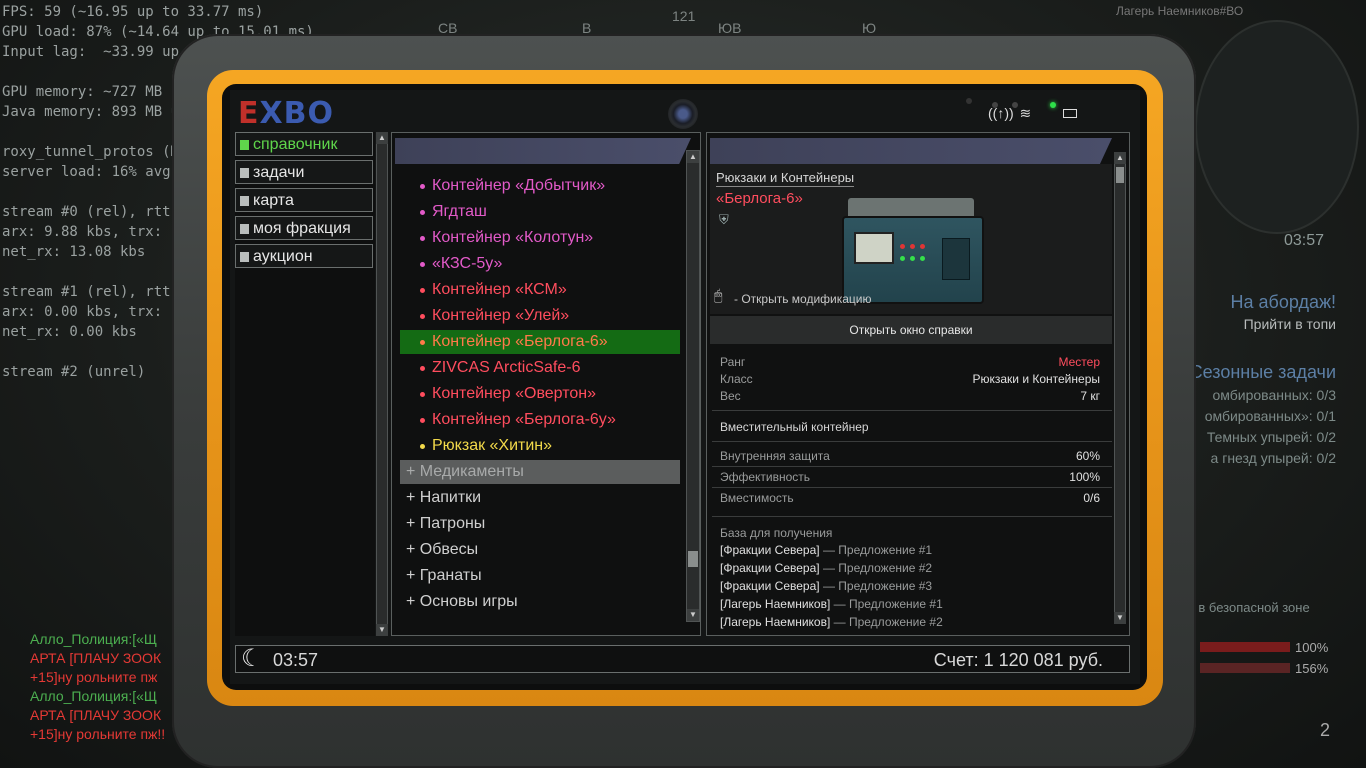  What do you see at coordinates (826, 586) in the screenshot?
I see `base-offer-link: [Фракции Севера] — Предложение #3` at bounding box center [826, 586].